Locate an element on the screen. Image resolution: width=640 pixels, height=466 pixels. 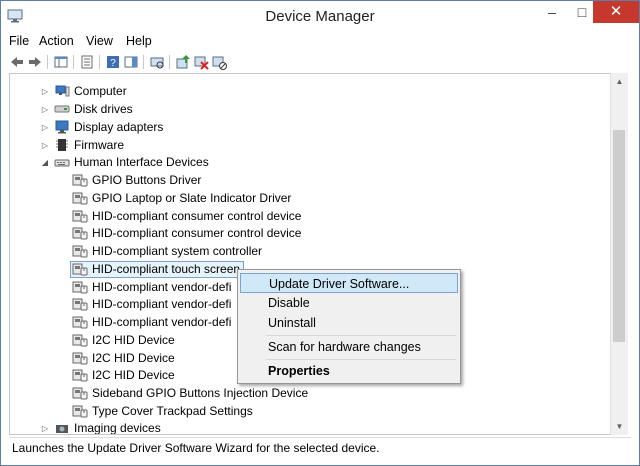
imaging-device-icon is located at coordinates (62, 429).